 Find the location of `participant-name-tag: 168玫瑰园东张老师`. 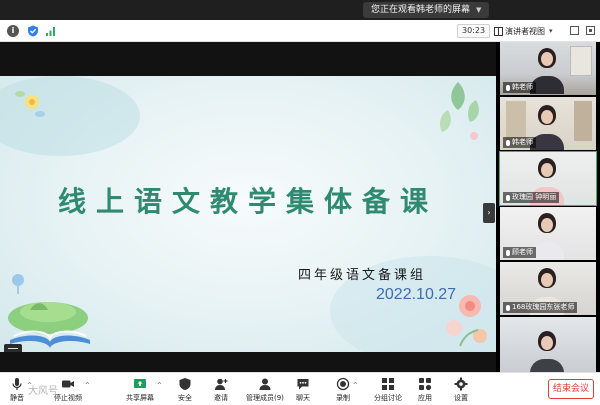

participant-name-tag: 168玫瑰园东张老师 is located at coordinates (540, 307).